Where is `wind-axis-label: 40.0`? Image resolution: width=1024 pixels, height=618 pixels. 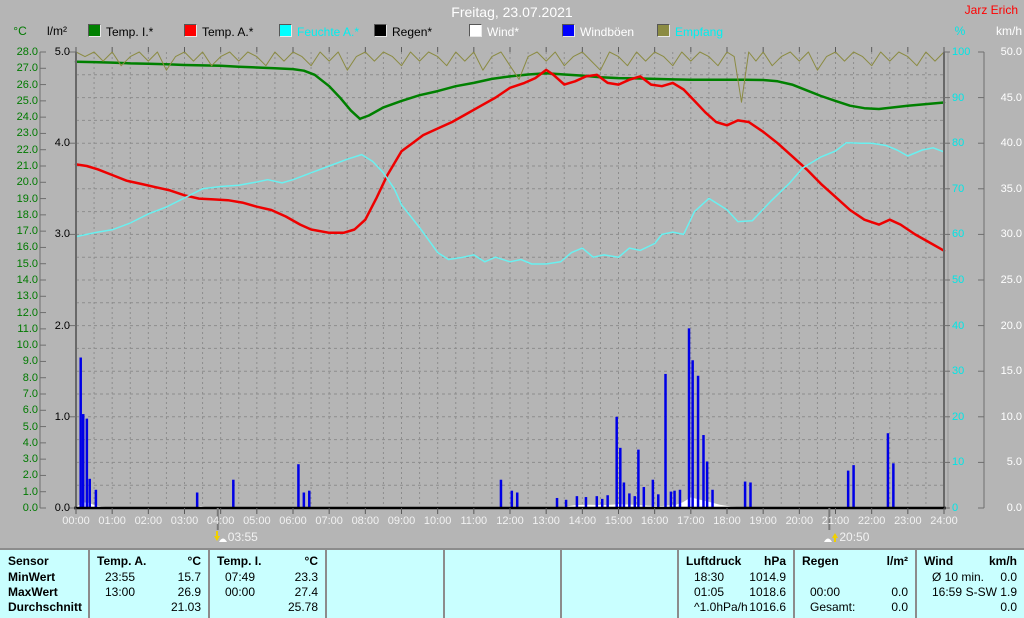 wind-axis-label: 40.0 is located at coordinates (1011, 143).